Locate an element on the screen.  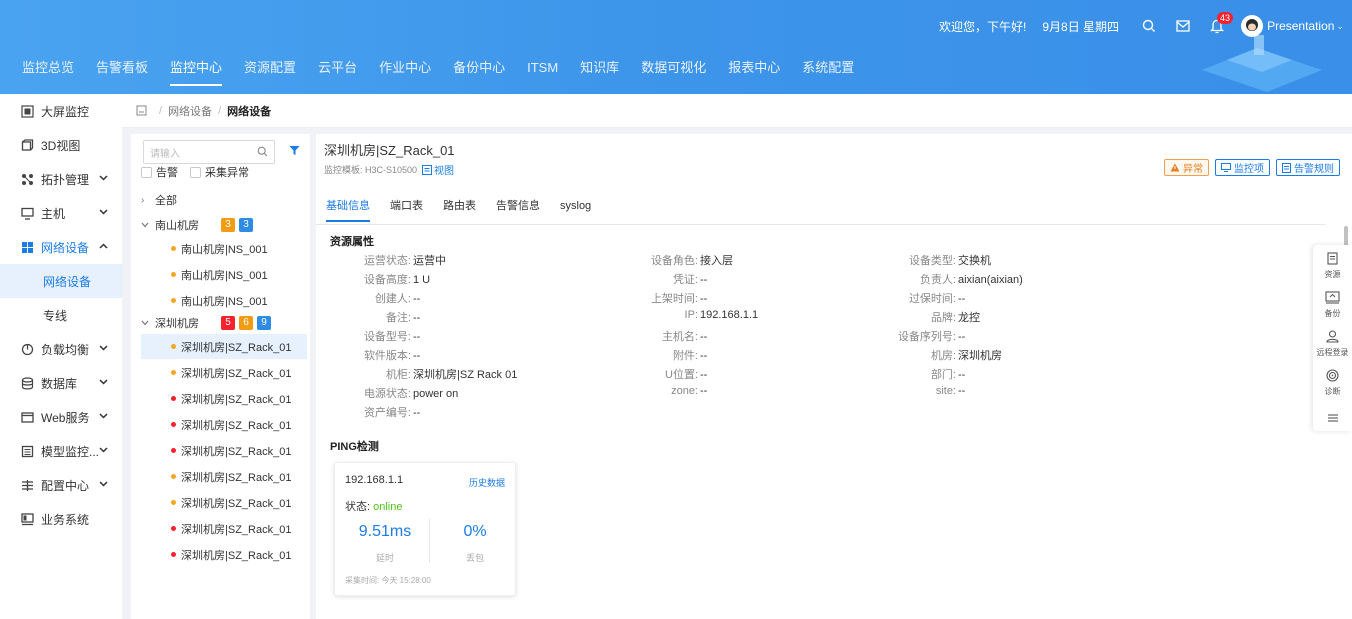
sidebar-item-7: Web服务 is located at coordinates (61, 417).